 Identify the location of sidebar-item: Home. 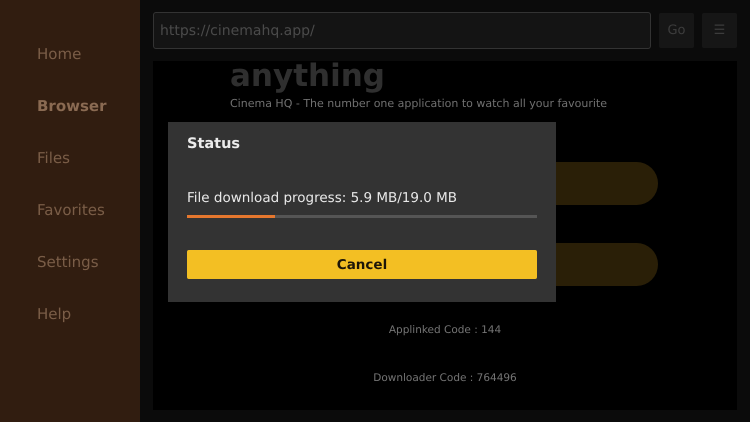
(70, 54).